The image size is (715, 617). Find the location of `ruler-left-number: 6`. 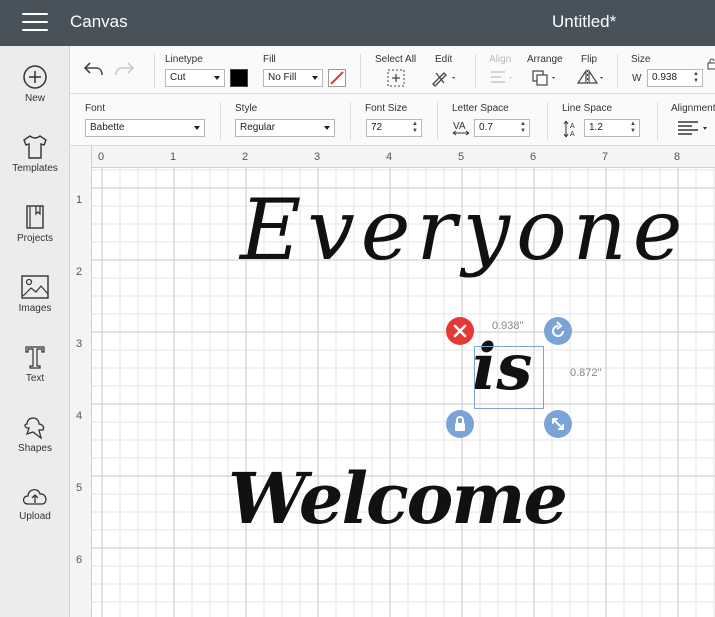

ruler-left-number: 6 is located at coordinates (79, 560).